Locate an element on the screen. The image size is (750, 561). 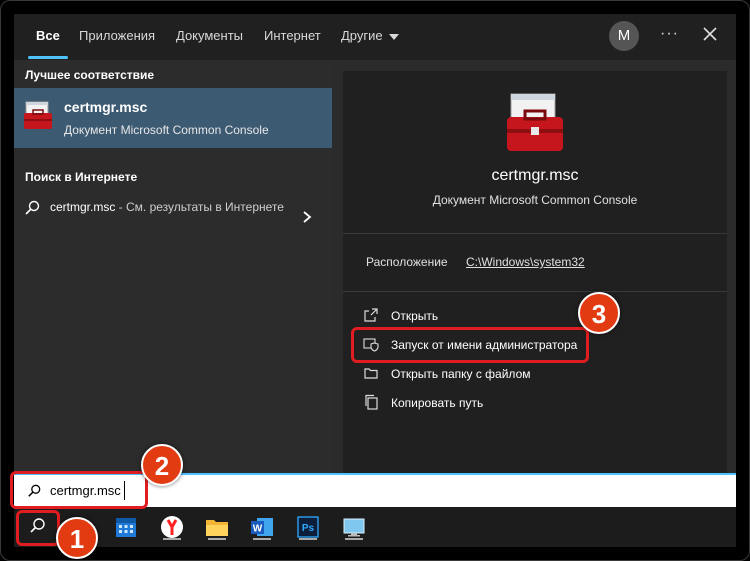
remote-desktop-button is located at coordinates (354, 527).